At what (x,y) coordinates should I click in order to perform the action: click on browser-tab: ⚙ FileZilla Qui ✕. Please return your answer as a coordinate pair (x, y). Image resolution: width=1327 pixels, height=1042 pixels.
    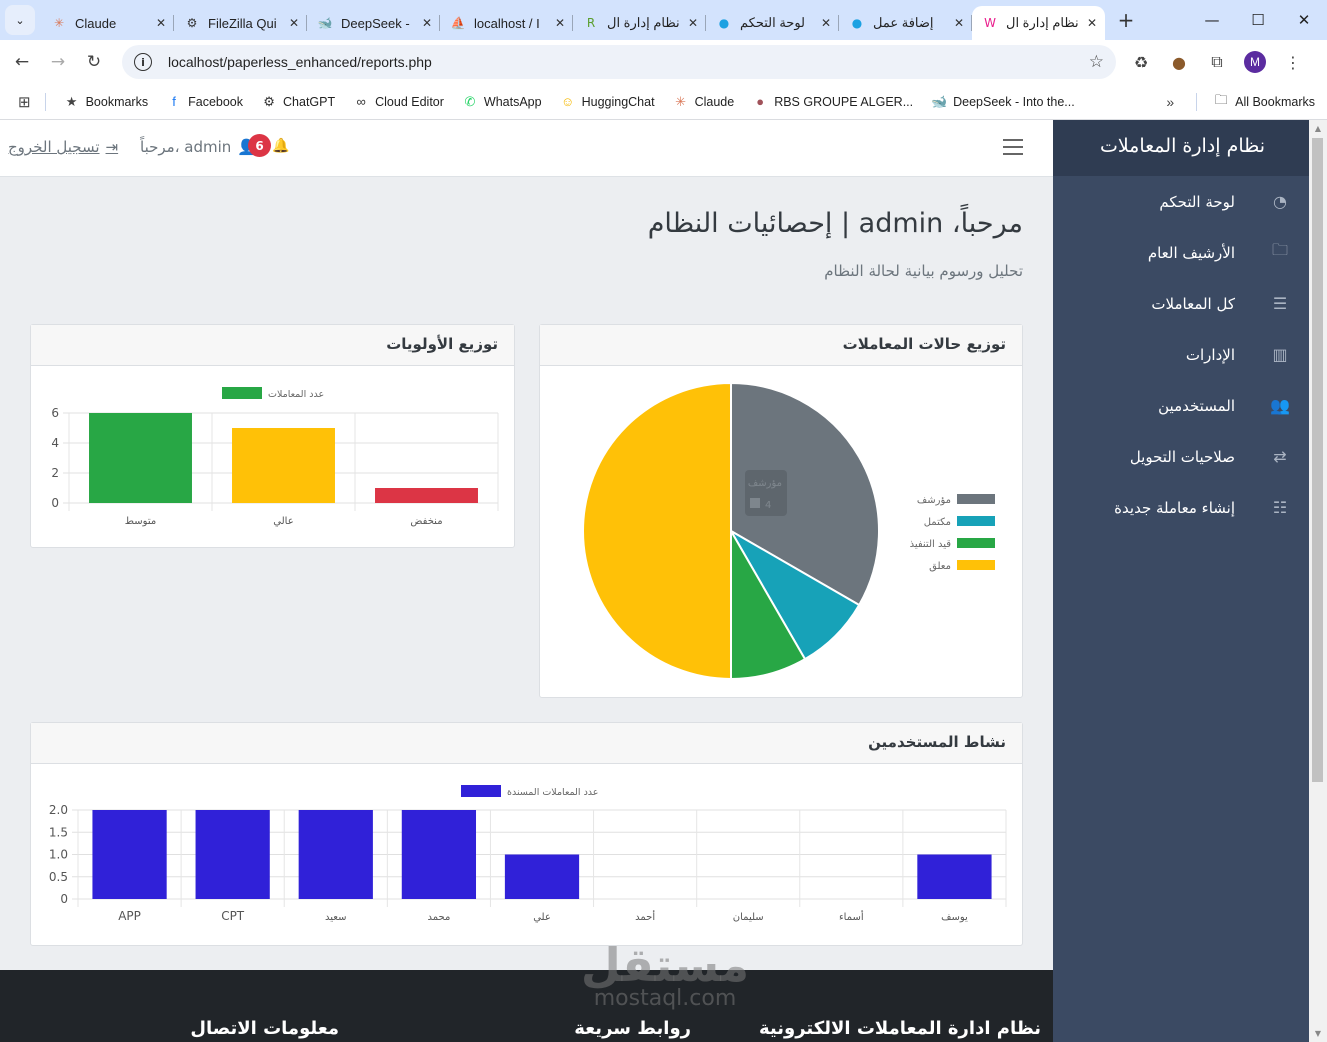
    Looking at the image, I should click on (240, 23).